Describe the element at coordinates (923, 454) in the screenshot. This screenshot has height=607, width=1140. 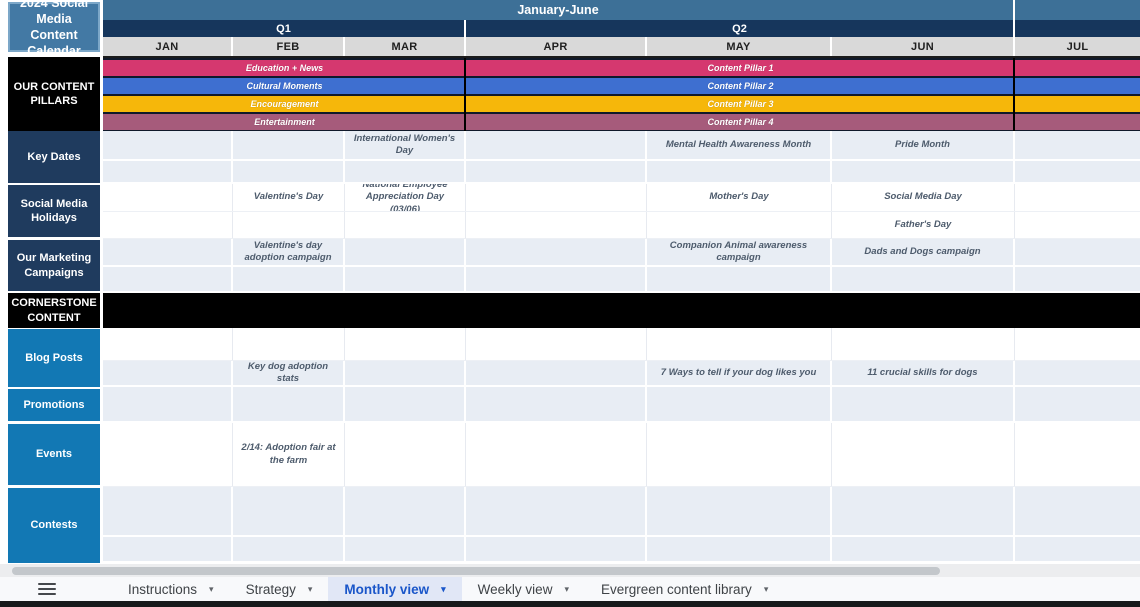
I see `grid-cell-jun-events` at that location.